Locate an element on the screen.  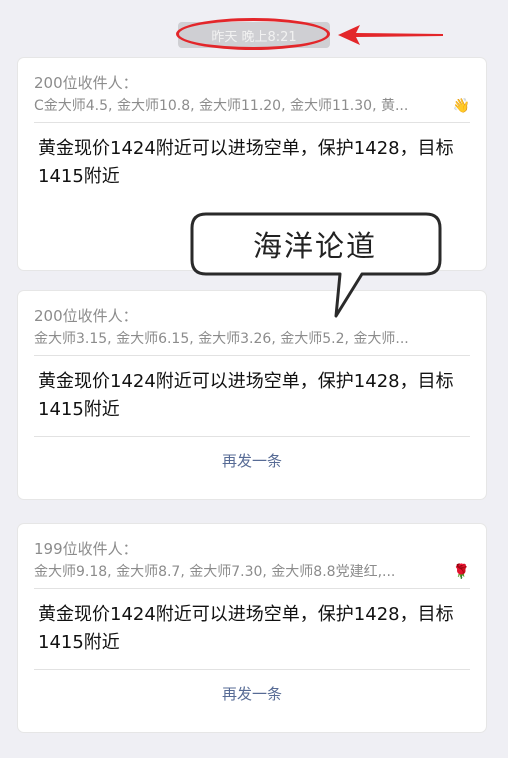
bubble-caption: 海洋论道 is located at coordinates (314, 246).